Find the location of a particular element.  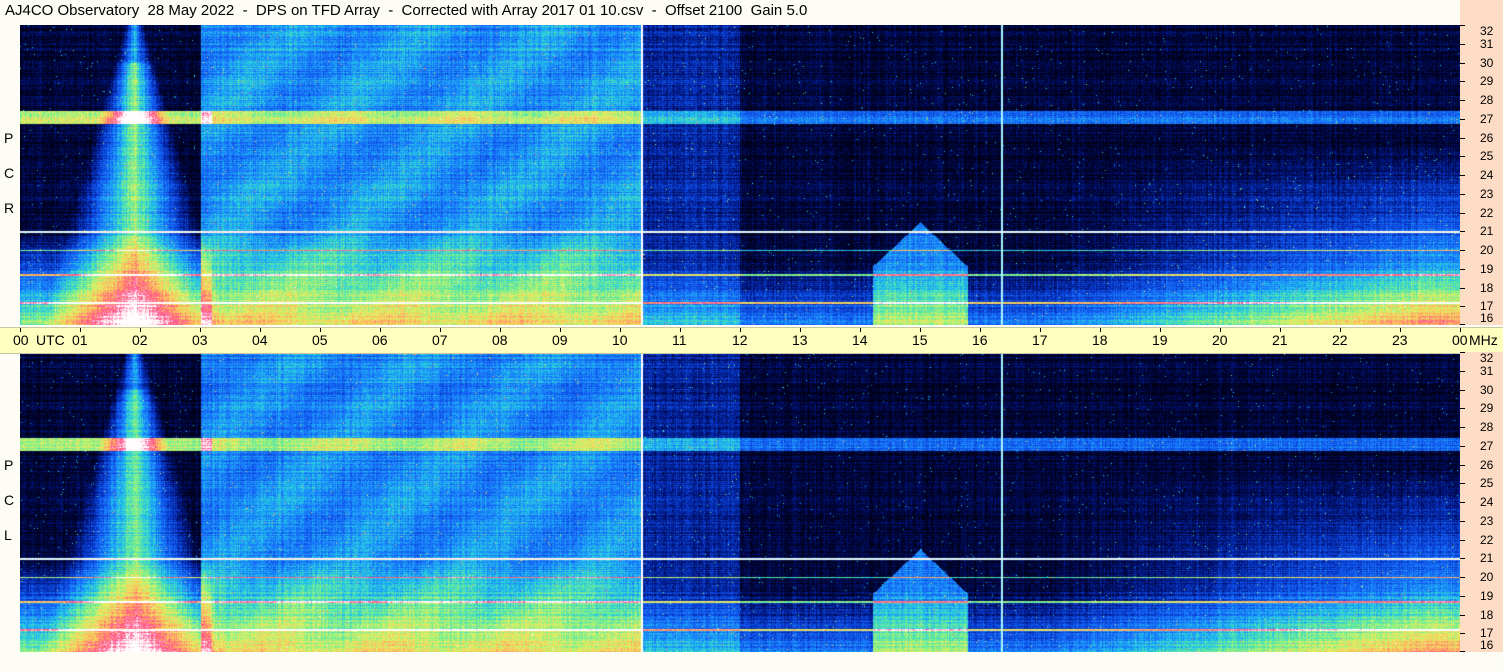

polarization-label-lcp: L C P is located at coordinates (10, 502).